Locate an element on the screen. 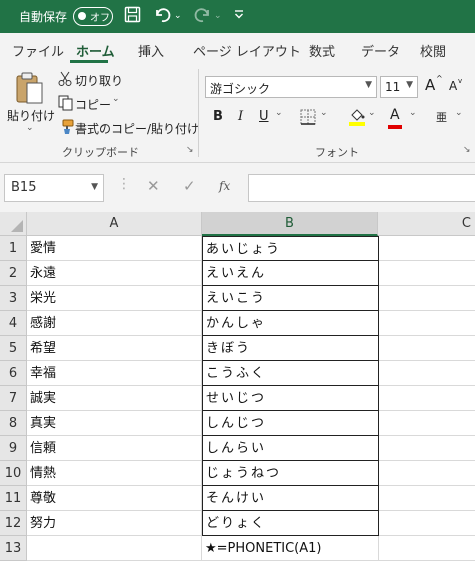 This screenshot has width=475, height=563. cell-b: しんらい is located at coordinates (290, 448).